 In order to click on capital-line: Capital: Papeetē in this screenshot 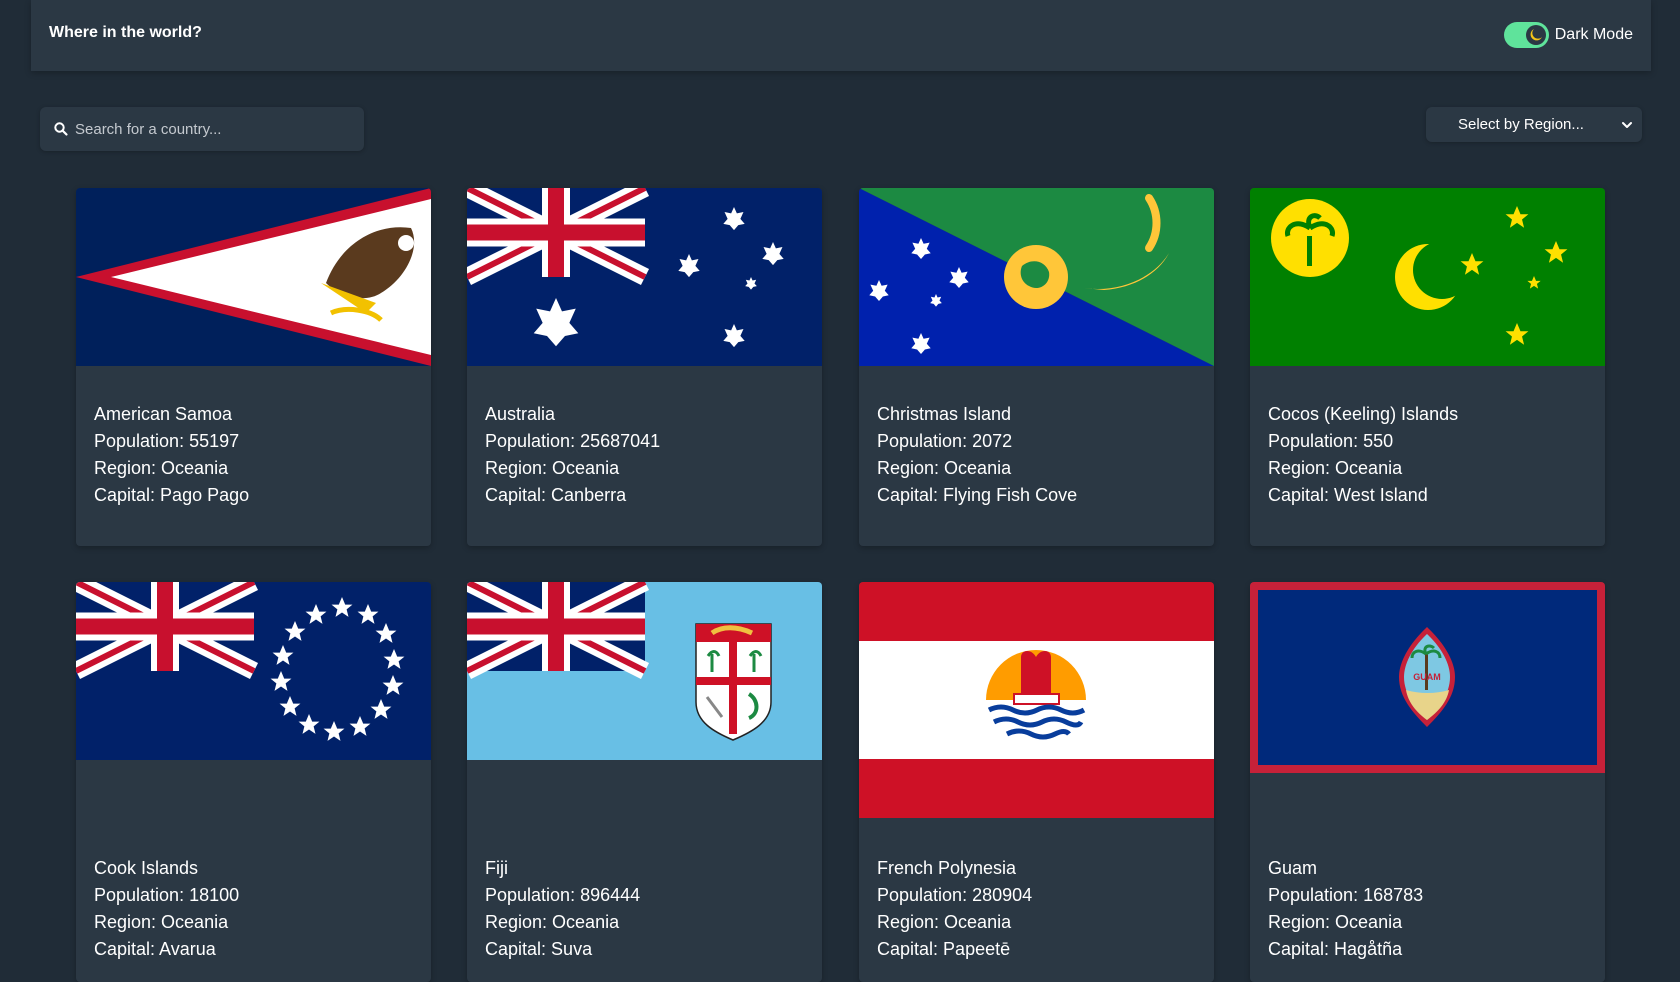, I will do `click(954, 949)`.